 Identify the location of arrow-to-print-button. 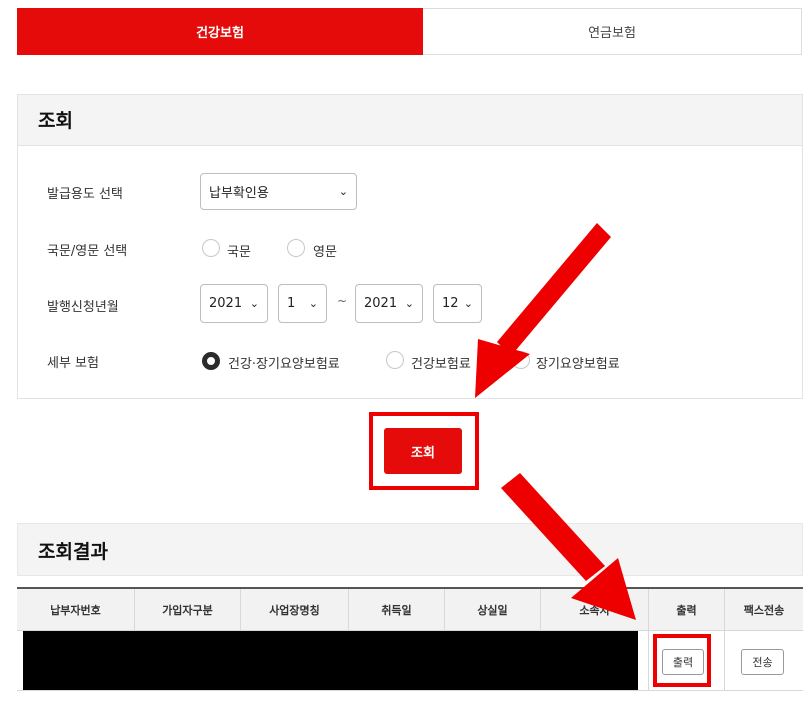
(568, 546).